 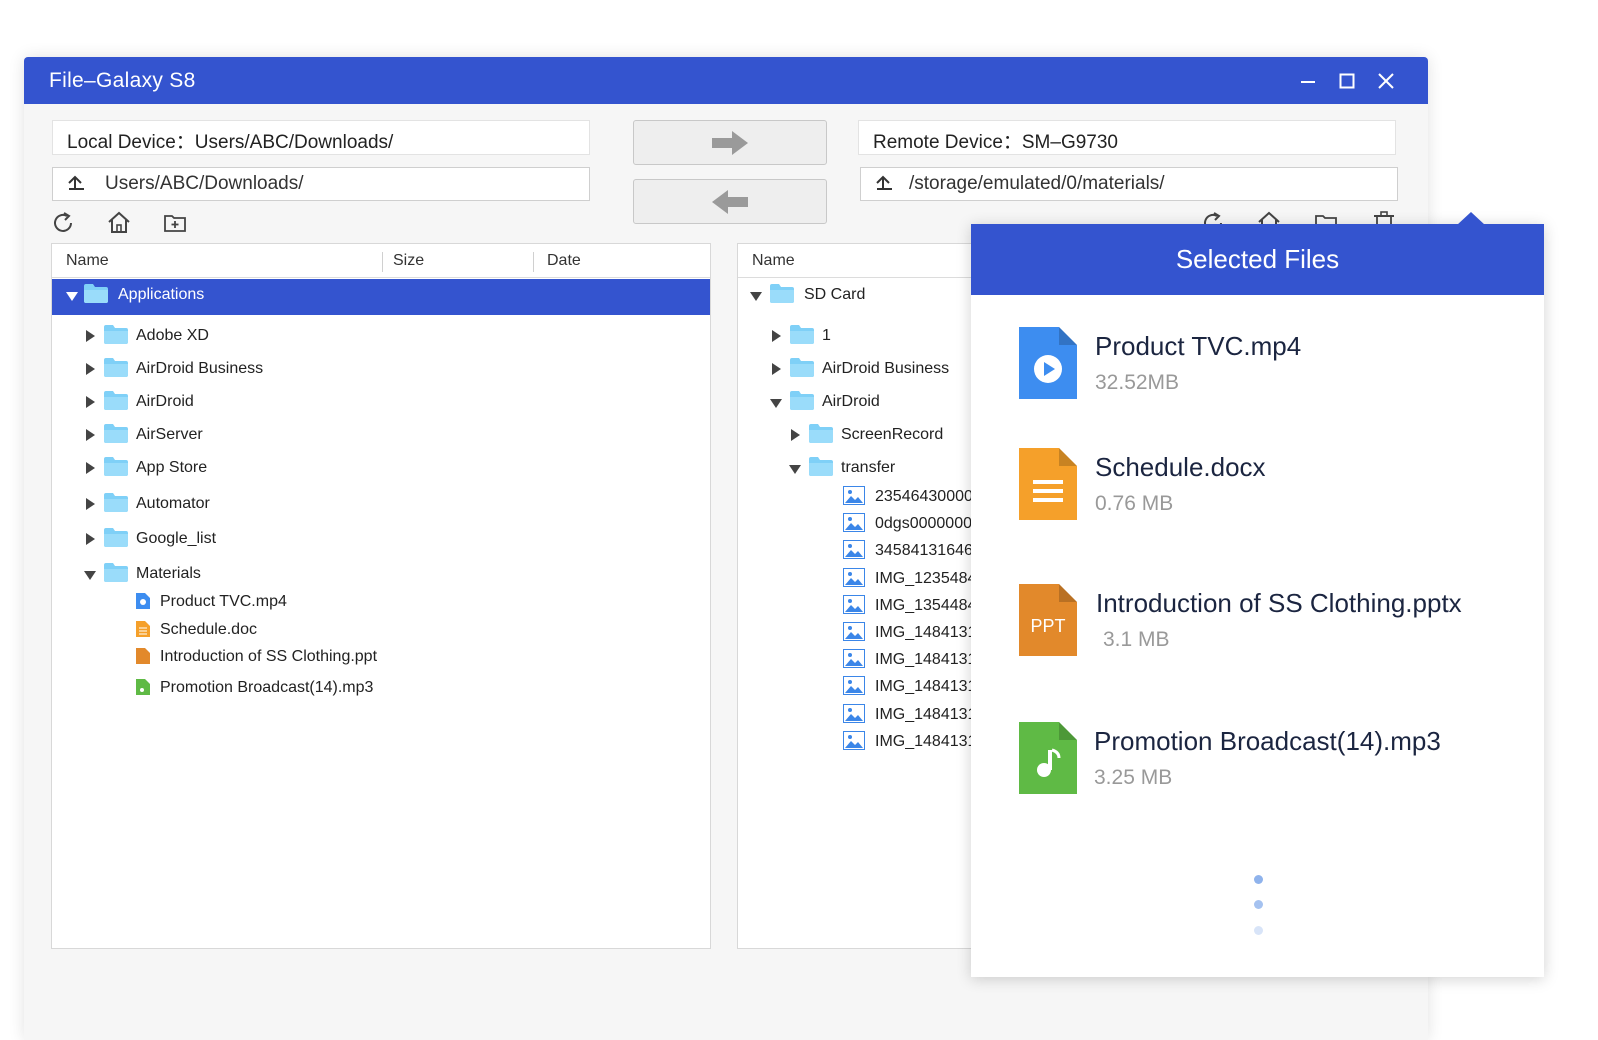 I want to click on folder-row: AirServer, so click(x=381, y=436).